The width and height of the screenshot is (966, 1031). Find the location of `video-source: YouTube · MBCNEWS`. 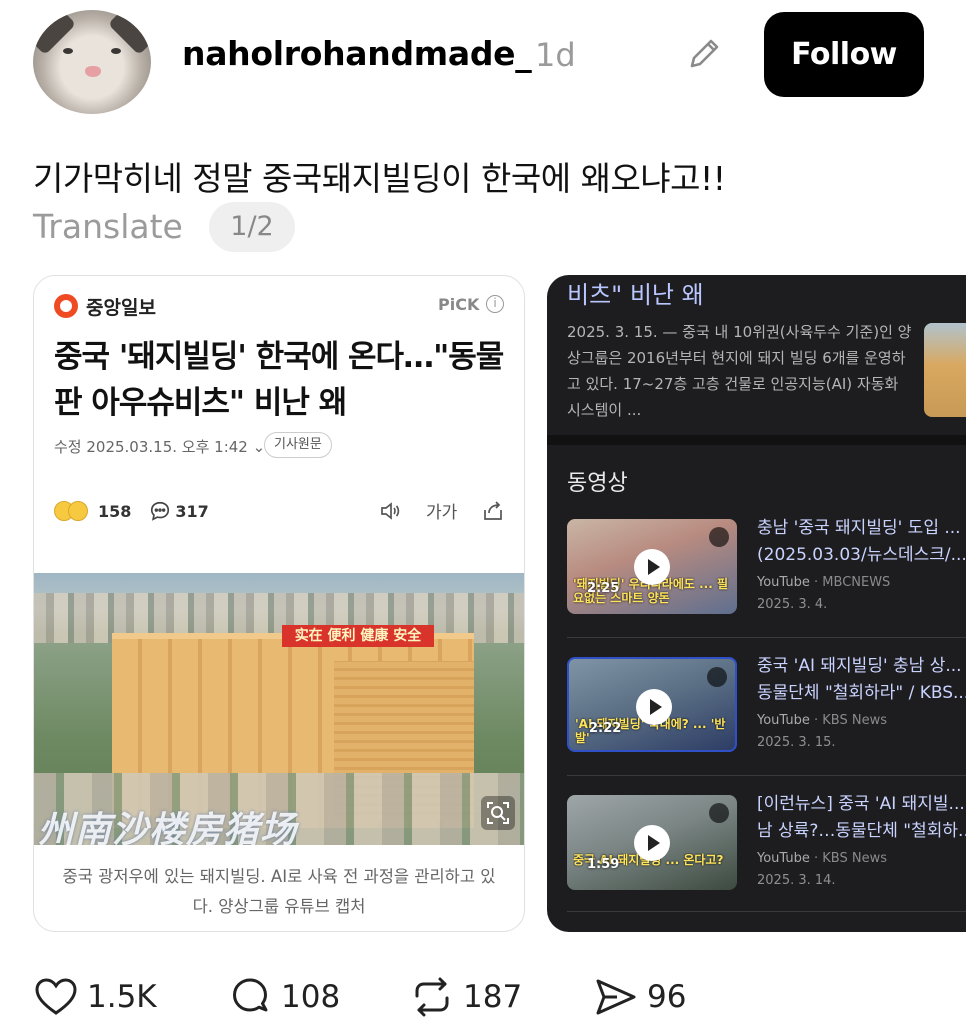

video-source: YouTube · MBCNEWS is located at coordinates (823, 582).